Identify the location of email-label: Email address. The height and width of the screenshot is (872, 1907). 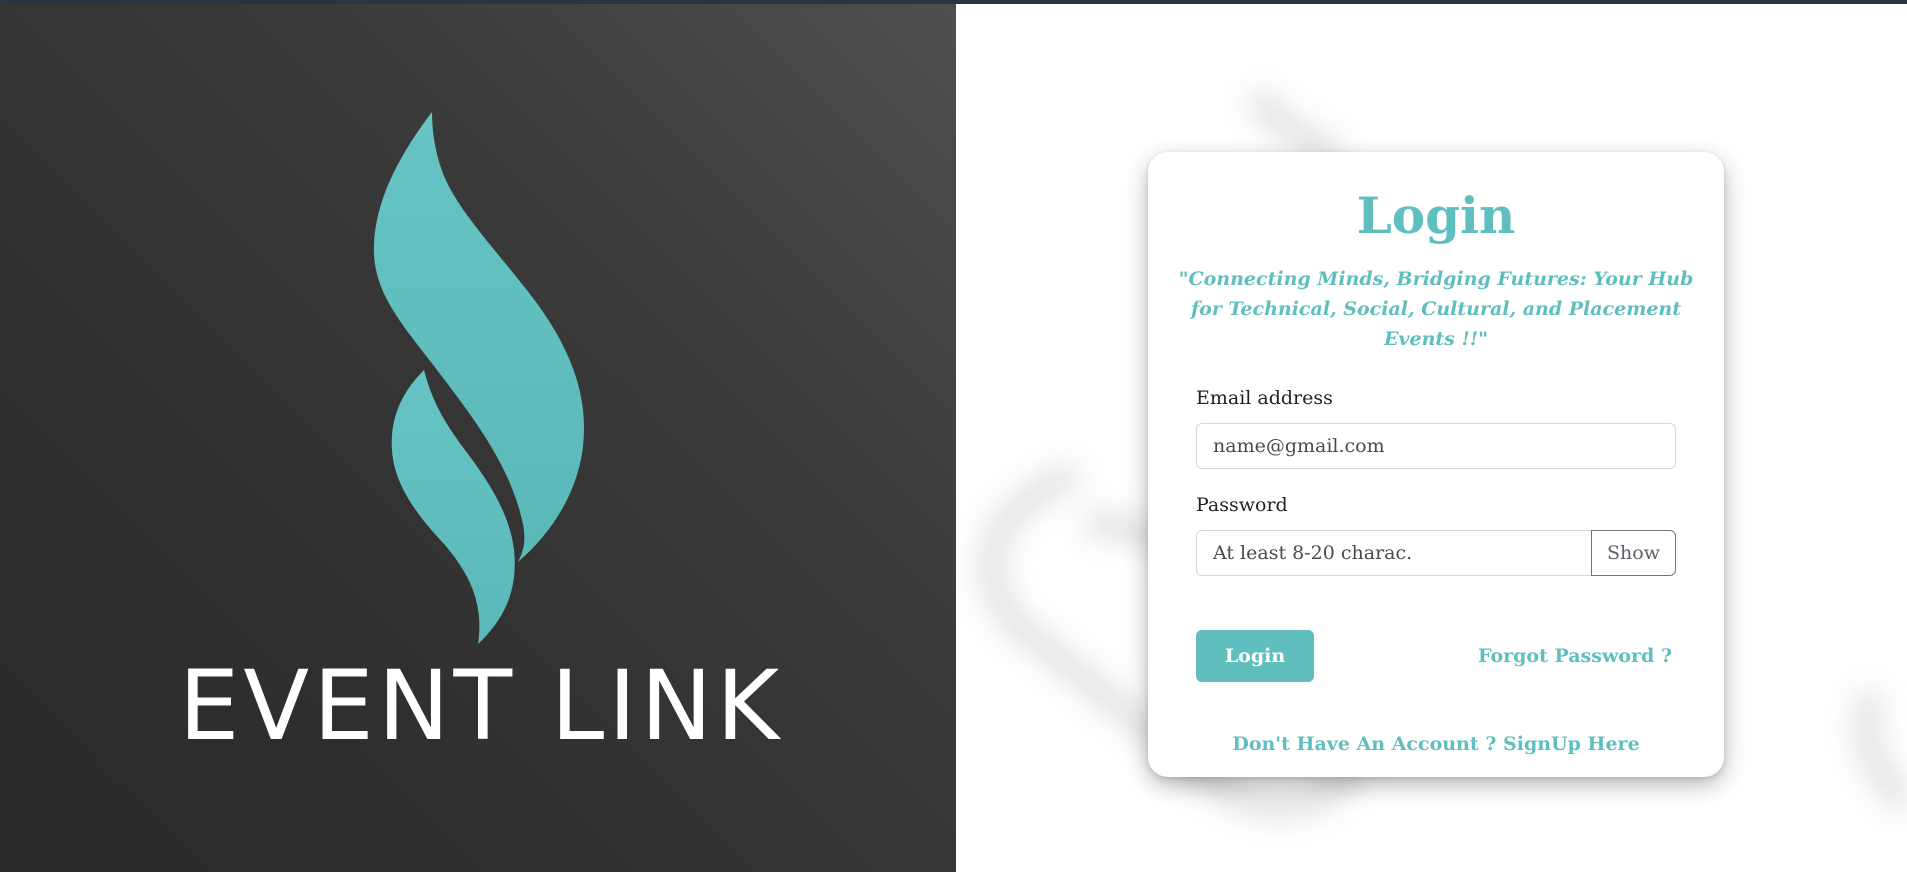
(1264, 398).